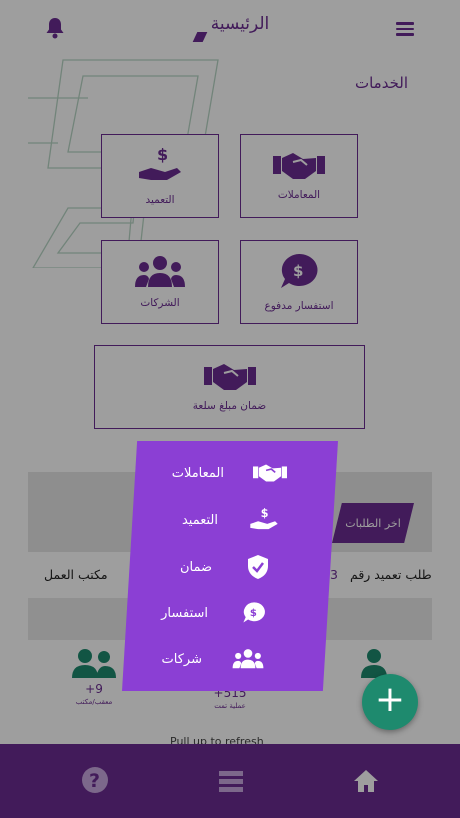 The height and width of the screenshot is (818, 460). I want to click on menu-item-label: التعميد, so click(199, 520).